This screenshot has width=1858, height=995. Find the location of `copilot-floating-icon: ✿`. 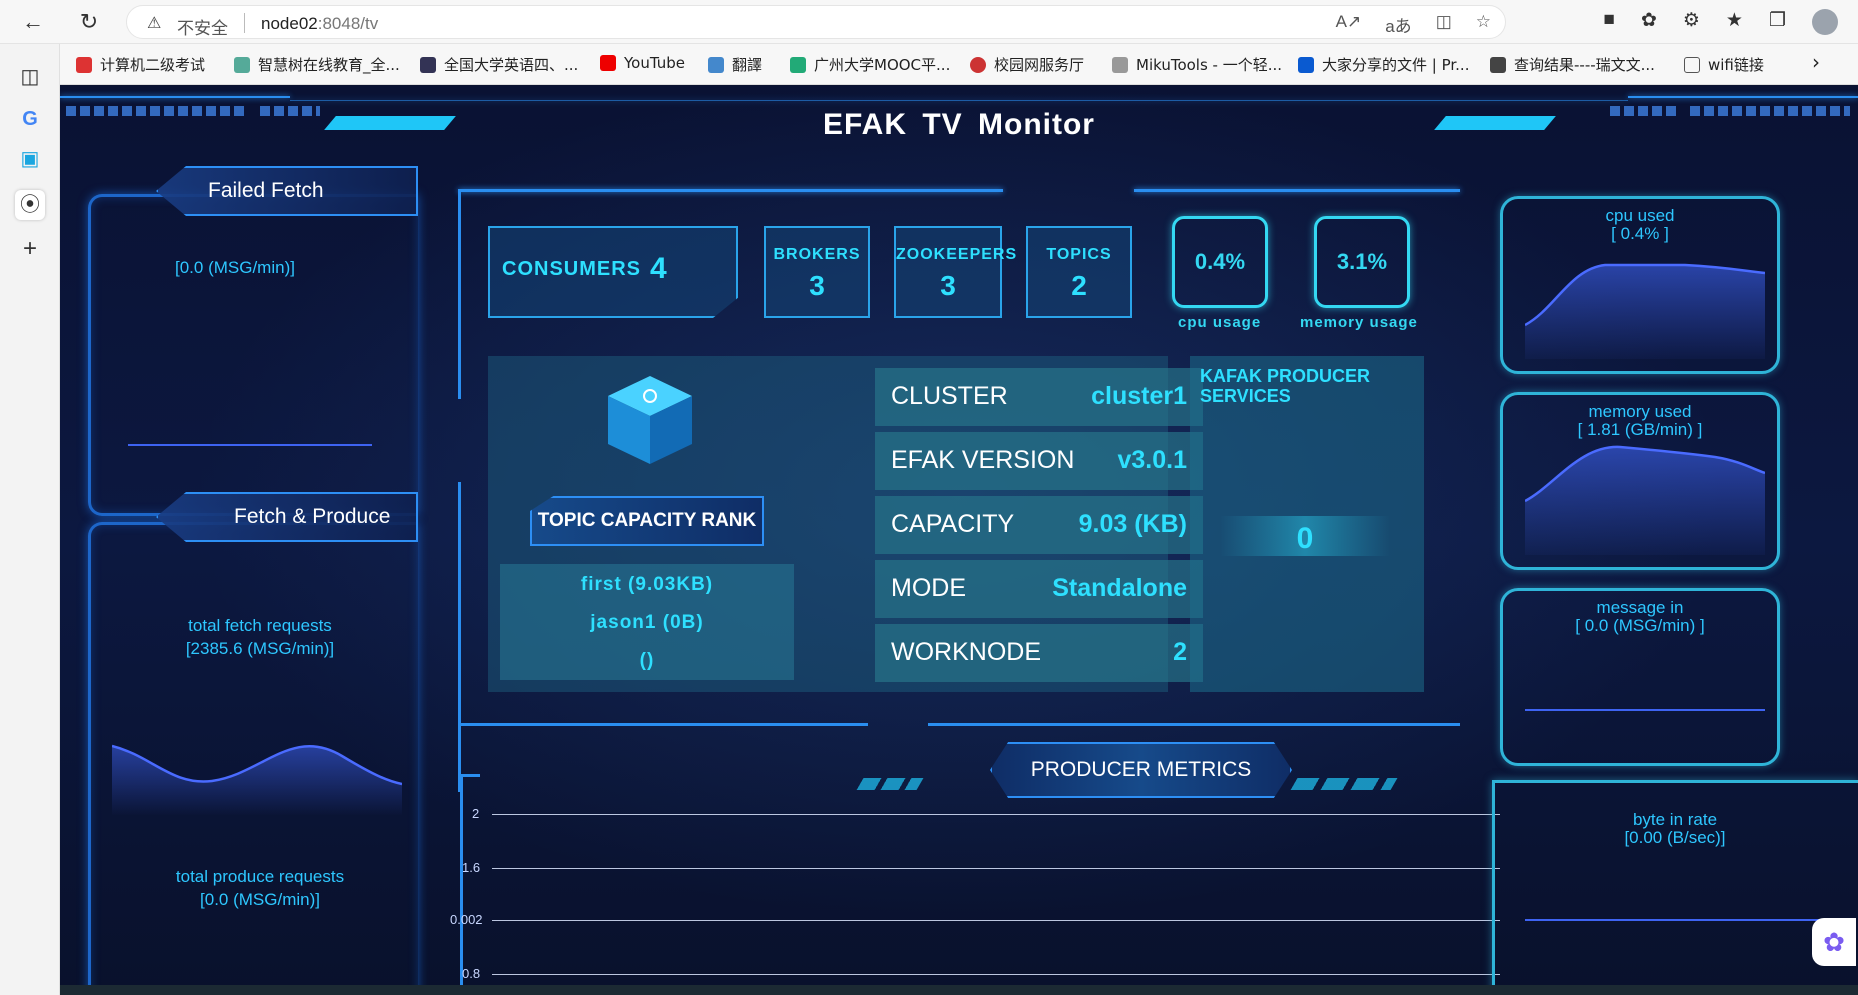

copilot-floating-icon: ✿ is located at coordinates (1834, 942).